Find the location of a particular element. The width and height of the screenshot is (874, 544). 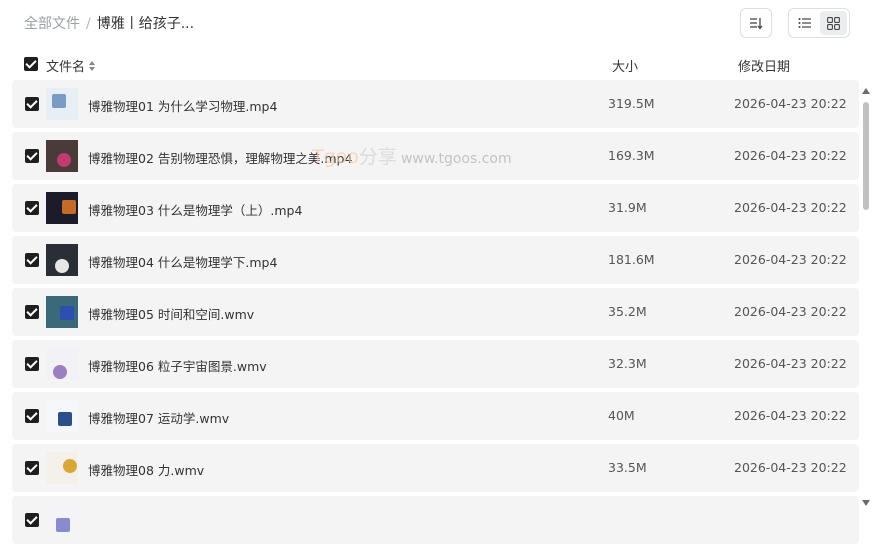

view-toggle is located at coordinates (819, 23).